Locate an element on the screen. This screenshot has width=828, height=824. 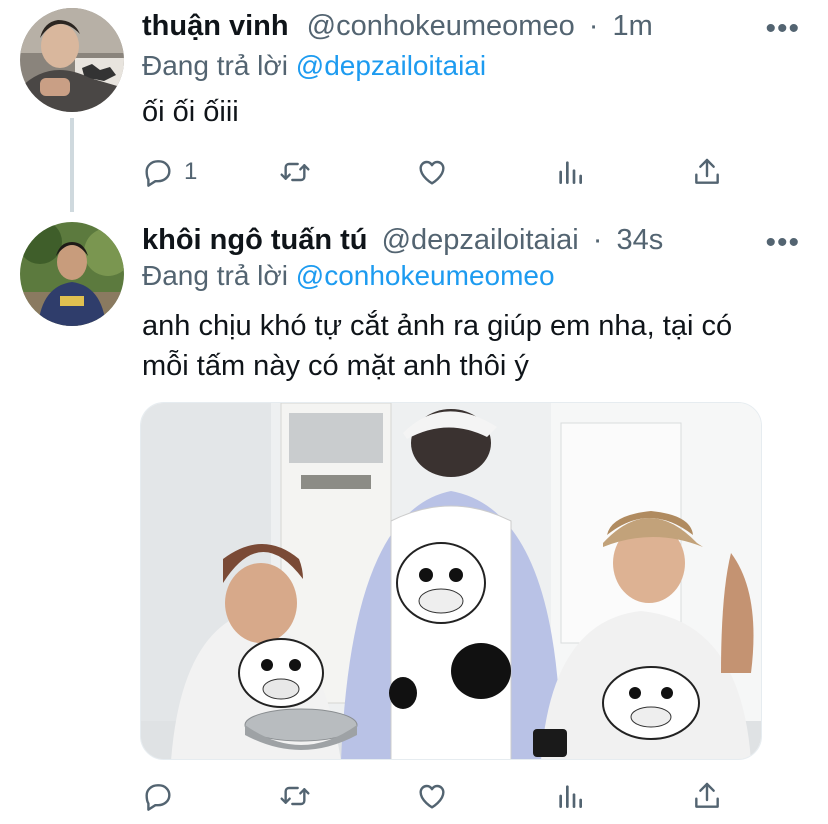
thread-connector-line is located at coordinates (72, 165).